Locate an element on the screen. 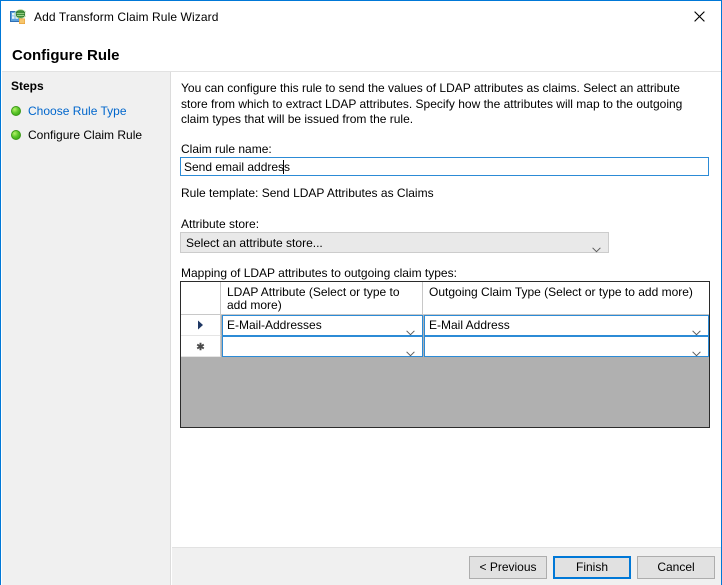 The height and width of the screenshot is (585, 722). ldap-attribute-dropdown-row2 is located at coordinates (322, 346).